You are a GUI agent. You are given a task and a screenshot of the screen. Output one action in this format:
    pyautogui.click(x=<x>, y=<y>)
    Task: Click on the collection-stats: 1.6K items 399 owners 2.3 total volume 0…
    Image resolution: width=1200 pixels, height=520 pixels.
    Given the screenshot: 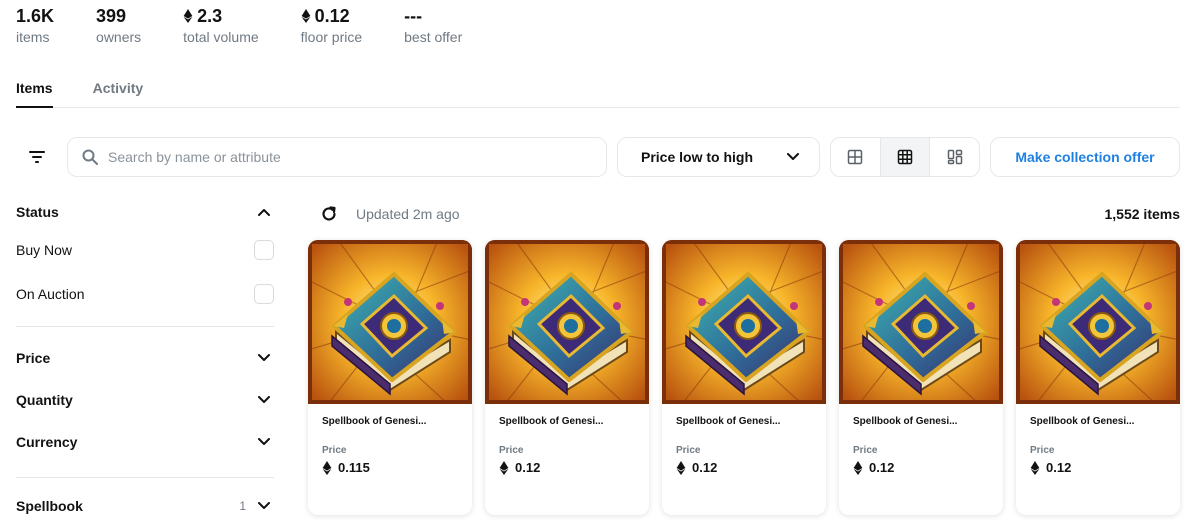 What is the action you would take?
    pyautogui.click(x=260, y=26)
    